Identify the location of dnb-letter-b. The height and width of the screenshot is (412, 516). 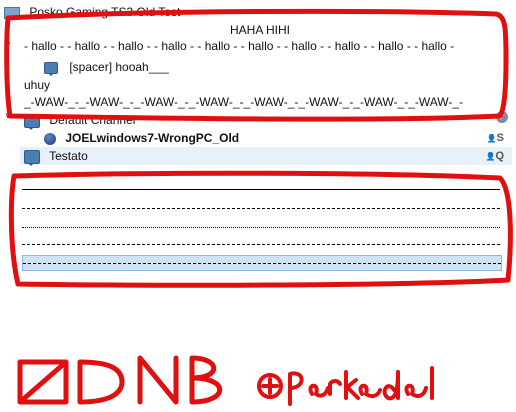
(206, 380).